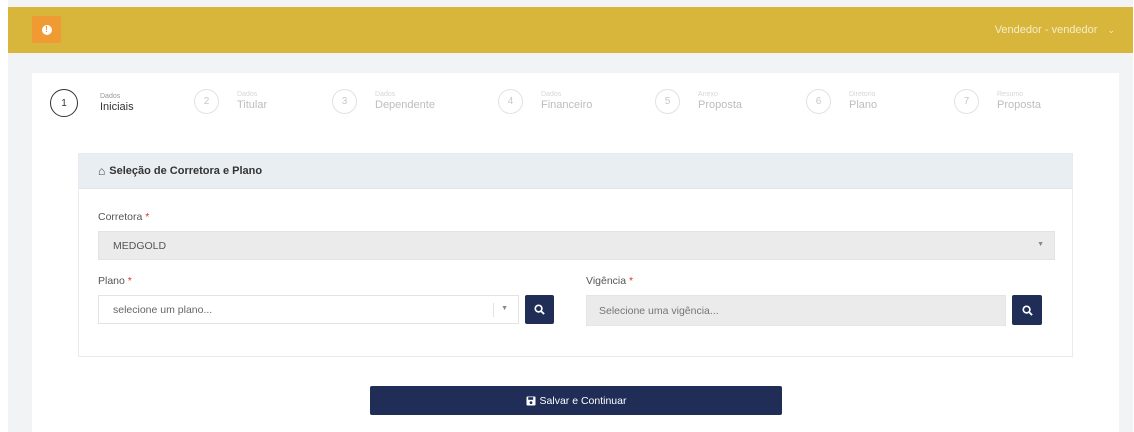 This screenshot has height=432, width=1134. Describe the element at coordinates (818, 101) in the screenshot. I see `step-number: 6` at that location.